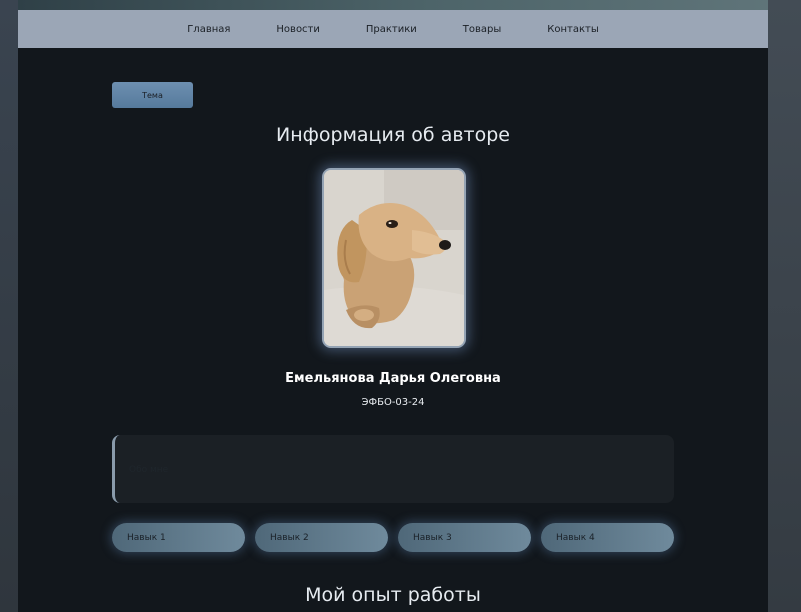  Describe the element at coordinates (152, 95) in the screenshot. I see `theme-toggle-button: Тема` at that location.